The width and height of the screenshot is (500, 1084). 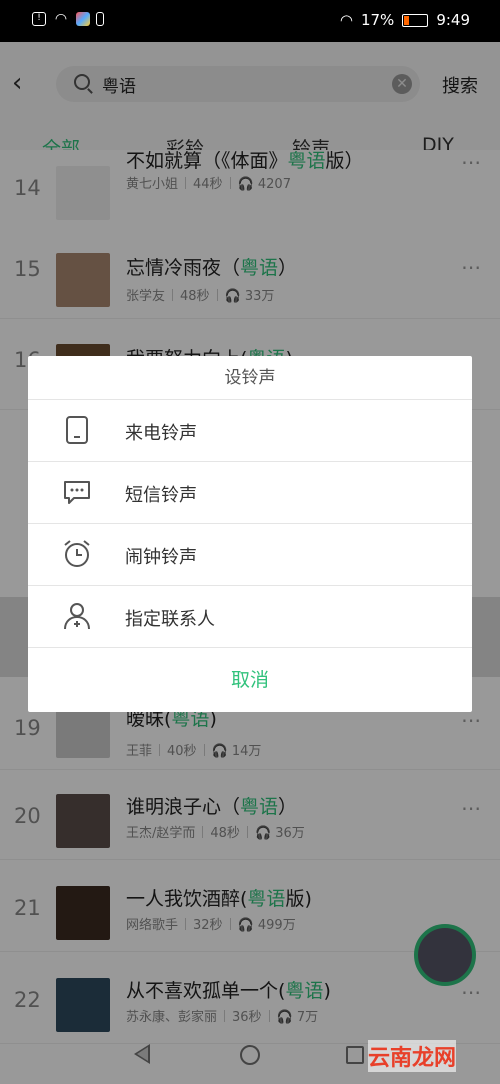 What do you see at coordinates (453, 20) in the screenshot?
I see `clock: 9:49` at bounding box center [453, 20].